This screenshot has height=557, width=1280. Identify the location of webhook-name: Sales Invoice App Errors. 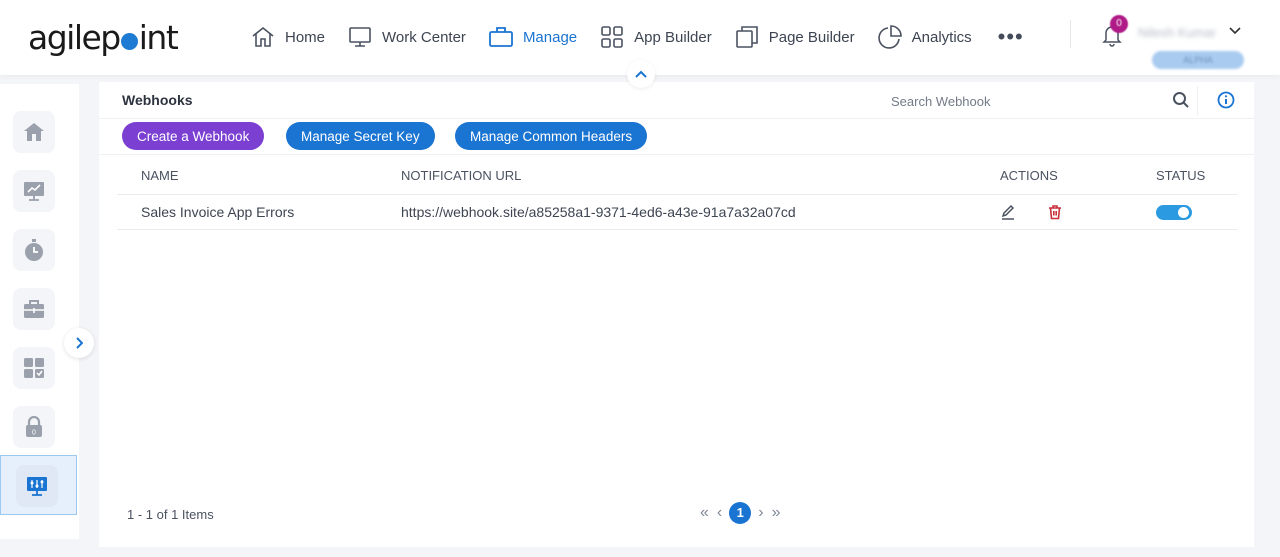
(218, 212).